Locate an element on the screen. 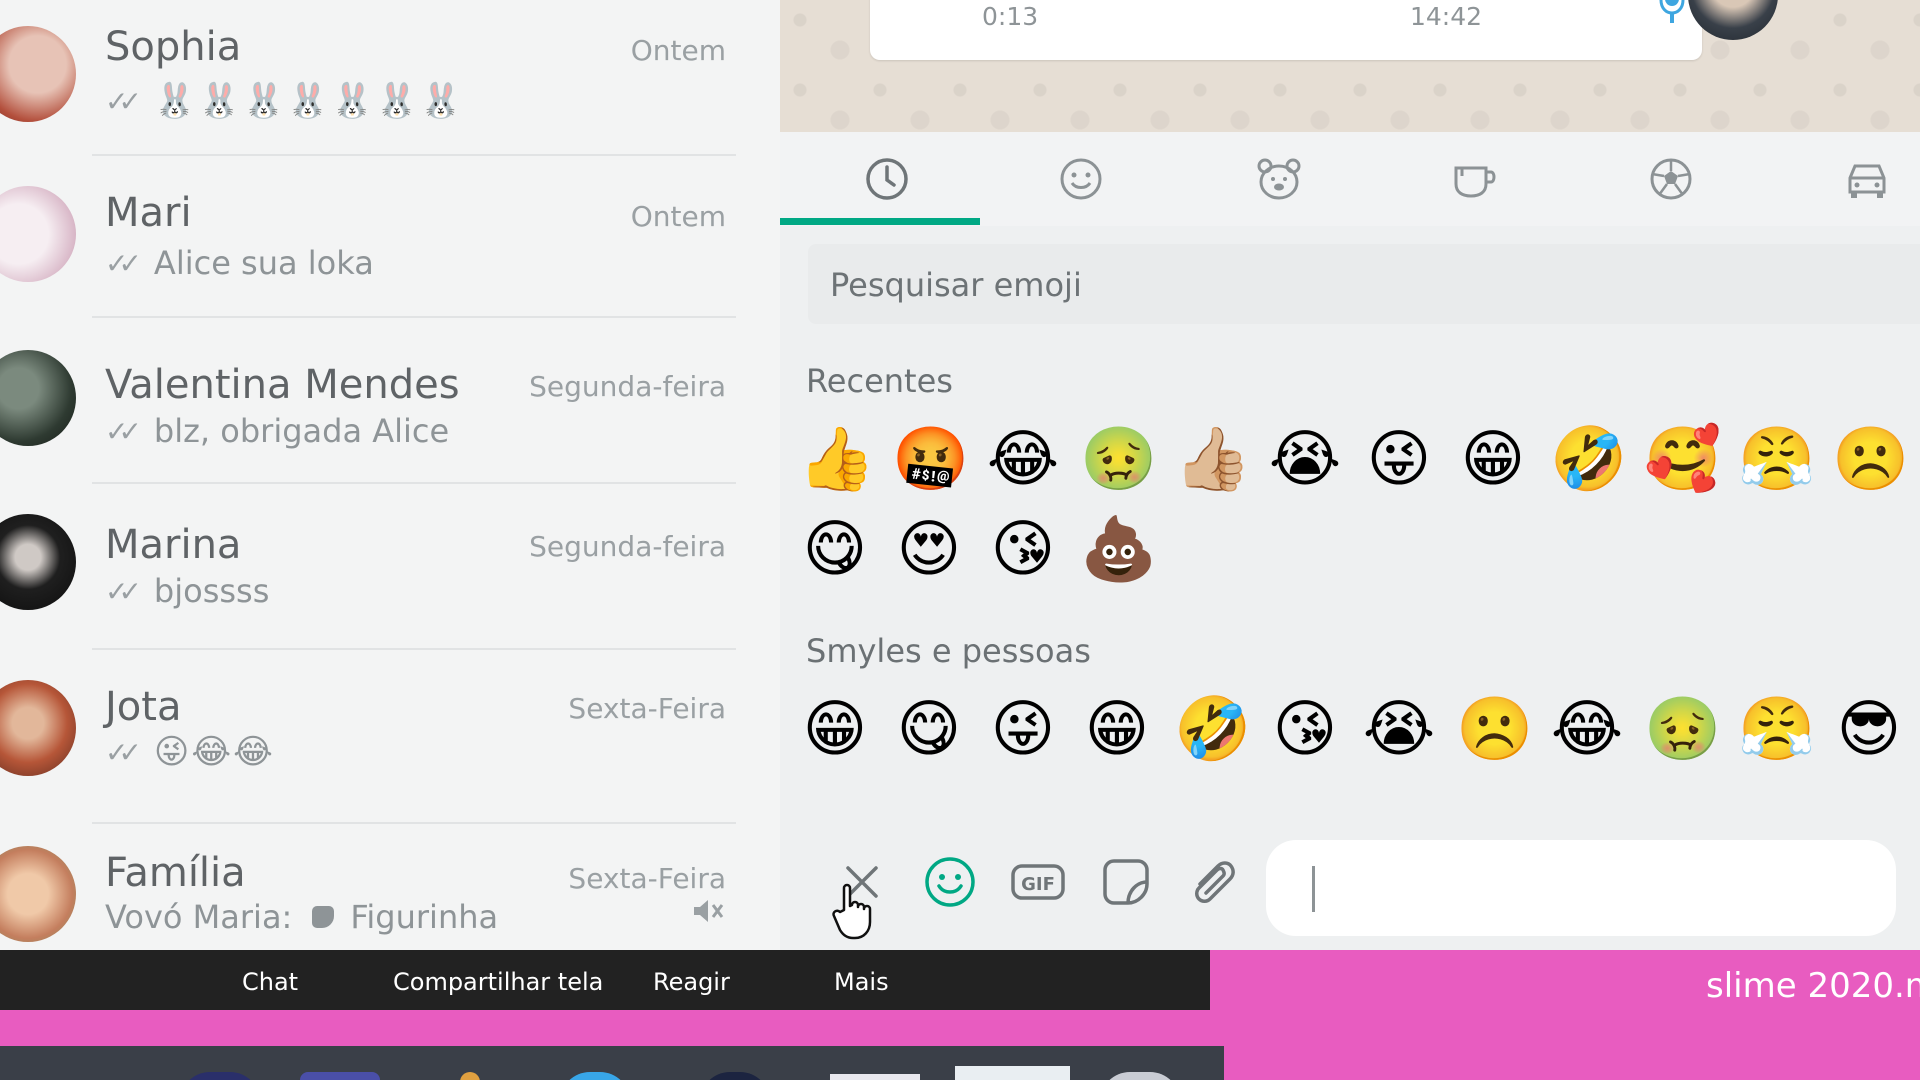  chat-preview: ✓✓ bjossss is located at coordinates (187, 591).